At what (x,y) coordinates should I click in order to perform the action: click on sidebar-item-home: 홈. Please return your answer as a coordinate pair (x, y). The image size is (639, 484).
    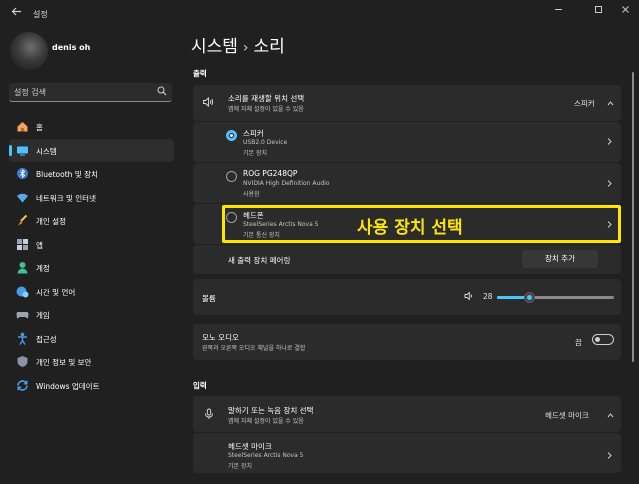
    Looking at the image, I should click on (91, 127).